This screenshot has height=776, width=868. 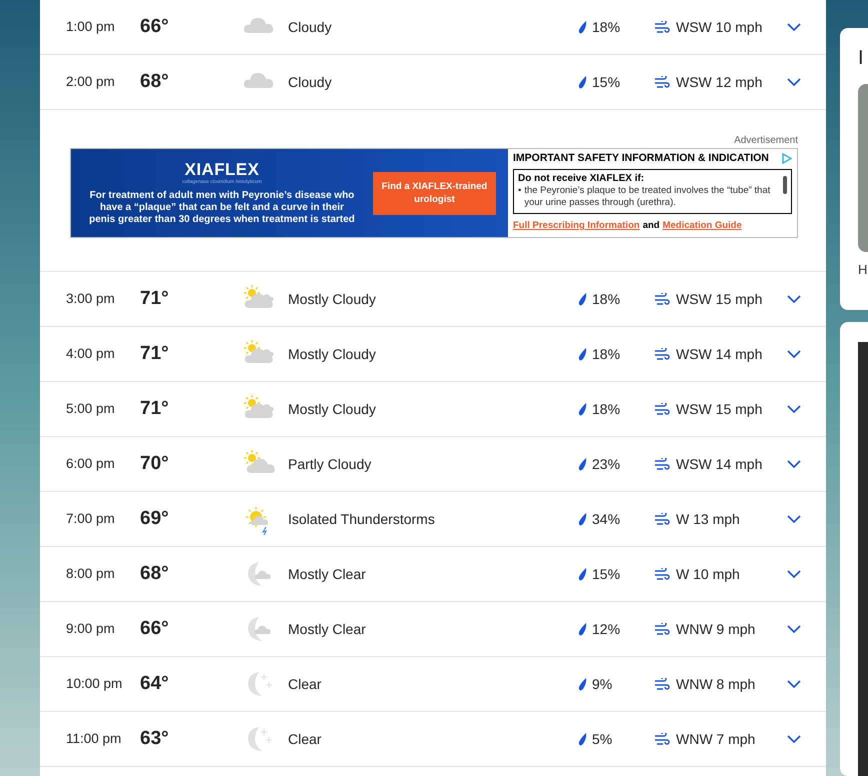 I want to click on medication-guide-link: Medication Guide, so click(x=702, y=225).